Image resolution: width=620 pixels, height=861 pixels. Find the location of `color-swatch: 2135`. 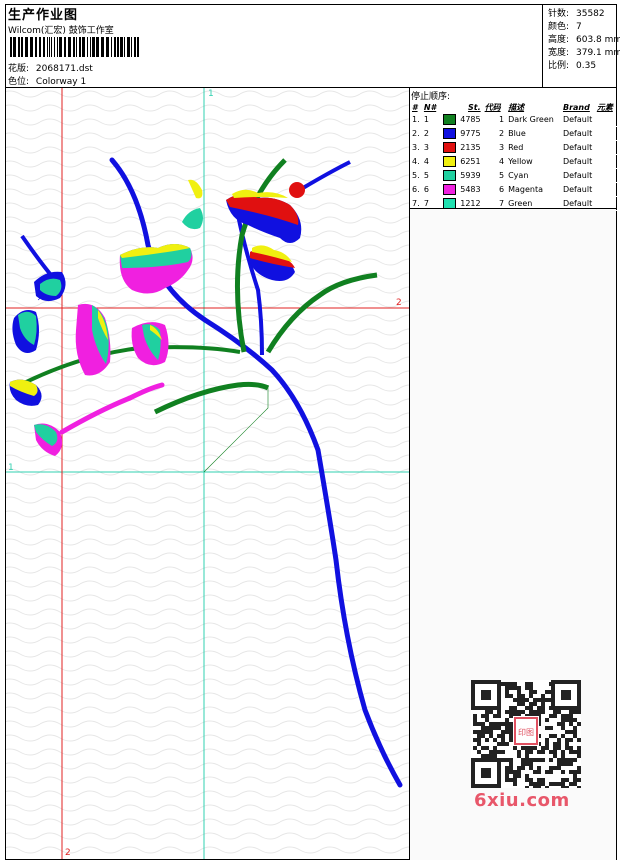

color-swatch: 2135 is located at coordinates (461, 148).